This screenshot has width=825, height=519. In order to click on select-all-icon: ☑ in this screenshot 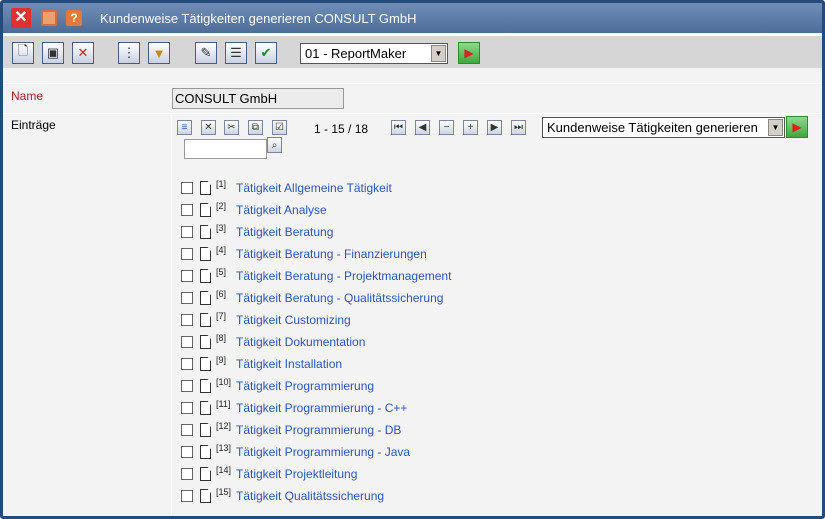, I will do `click(279, 127)`.